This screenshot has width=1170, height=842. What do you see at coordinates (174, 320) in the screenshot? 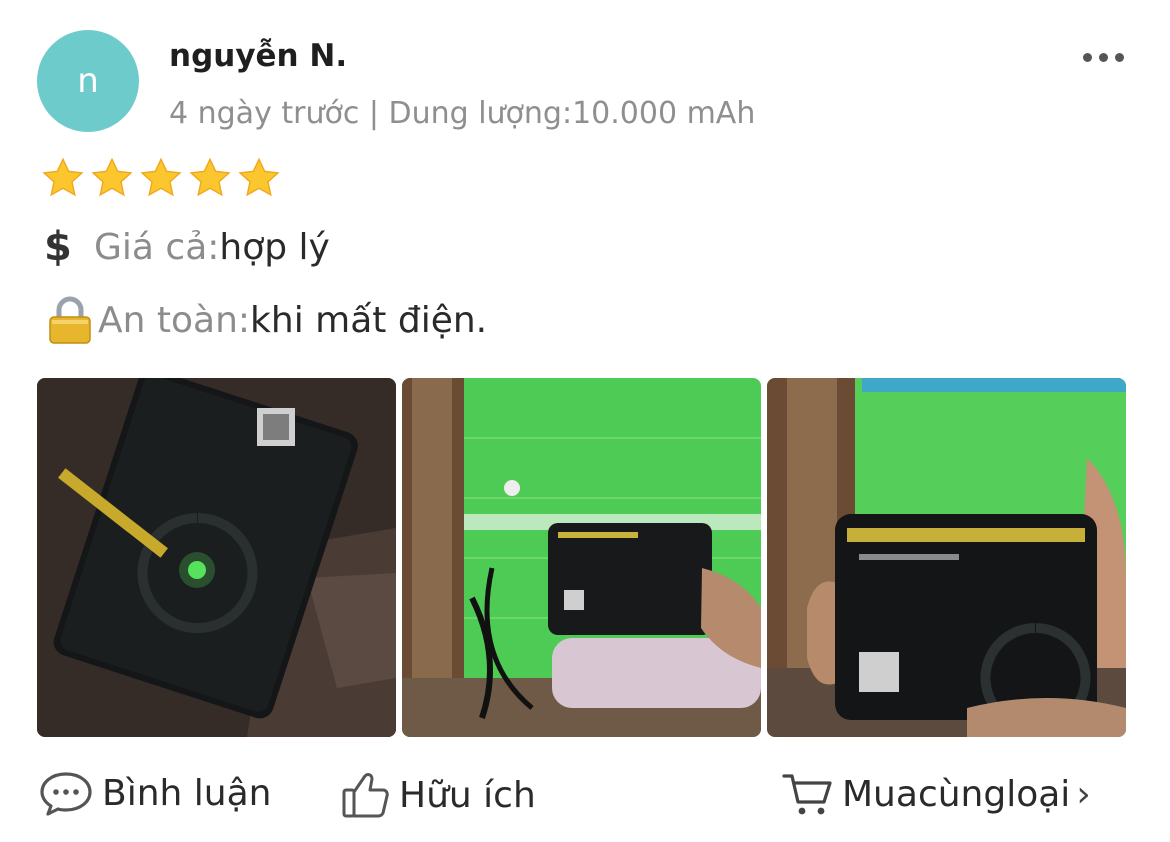
I see `safety-label: An toàn:` at bounding box center [174, 320].